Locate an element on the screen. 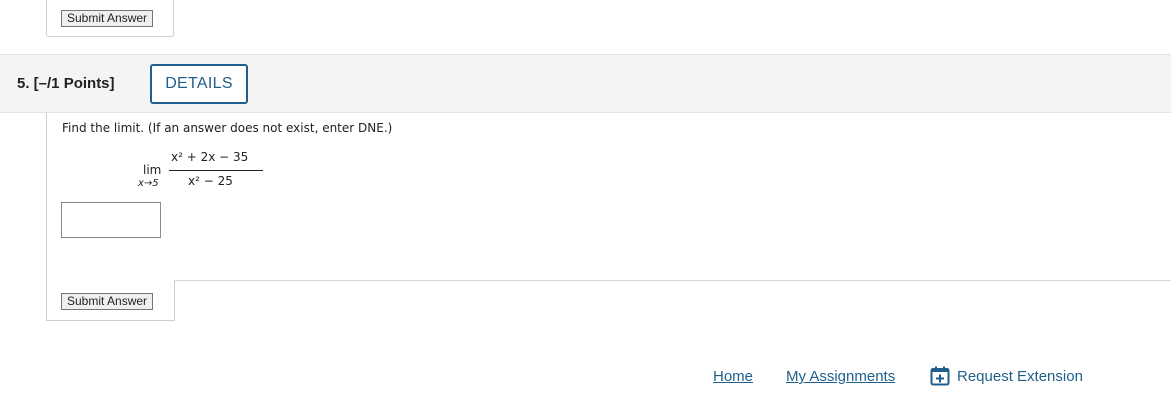 Image resolution: width=1171 pixels, height=417 pixels. submit-answer-button-previous: Submit Answer is located at coordinates (107, 18).